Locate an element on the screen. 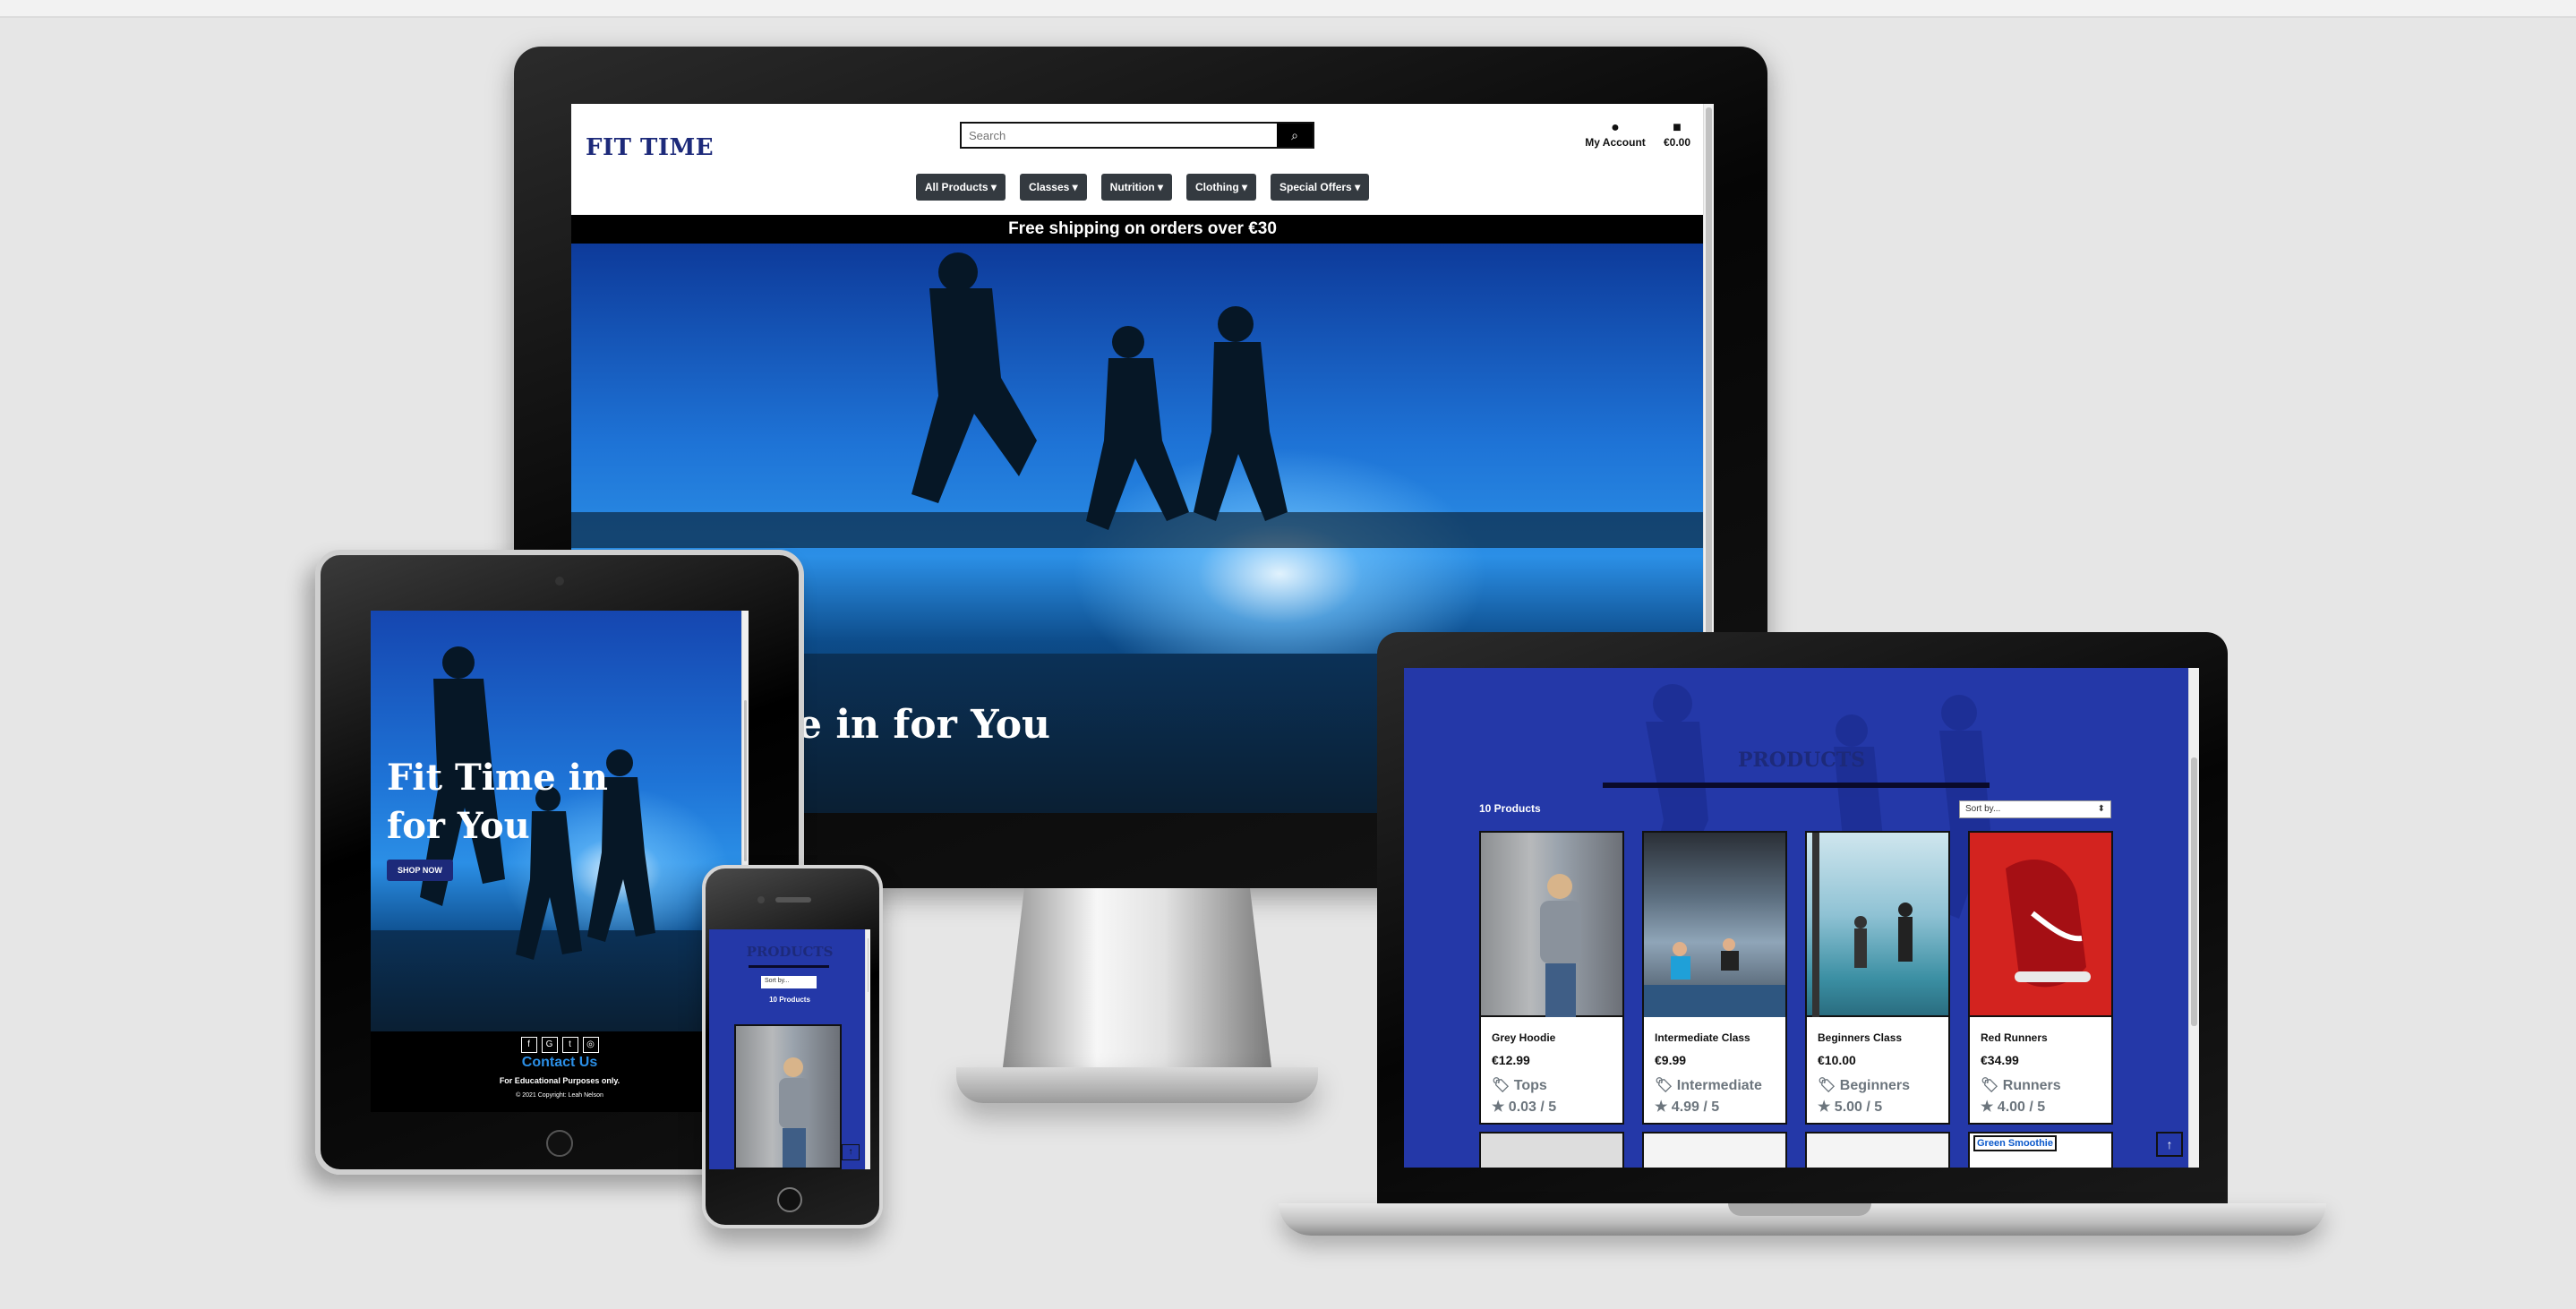 The height and width of the screenshot is (1309, 2576). product-category: 🏷 Runners is located at coordinates (2021, 1085).